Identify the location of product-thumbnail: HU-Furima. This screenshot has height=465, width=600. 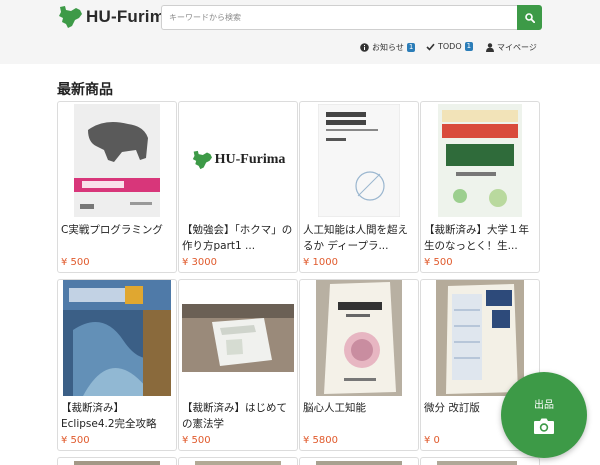
(238, 160).